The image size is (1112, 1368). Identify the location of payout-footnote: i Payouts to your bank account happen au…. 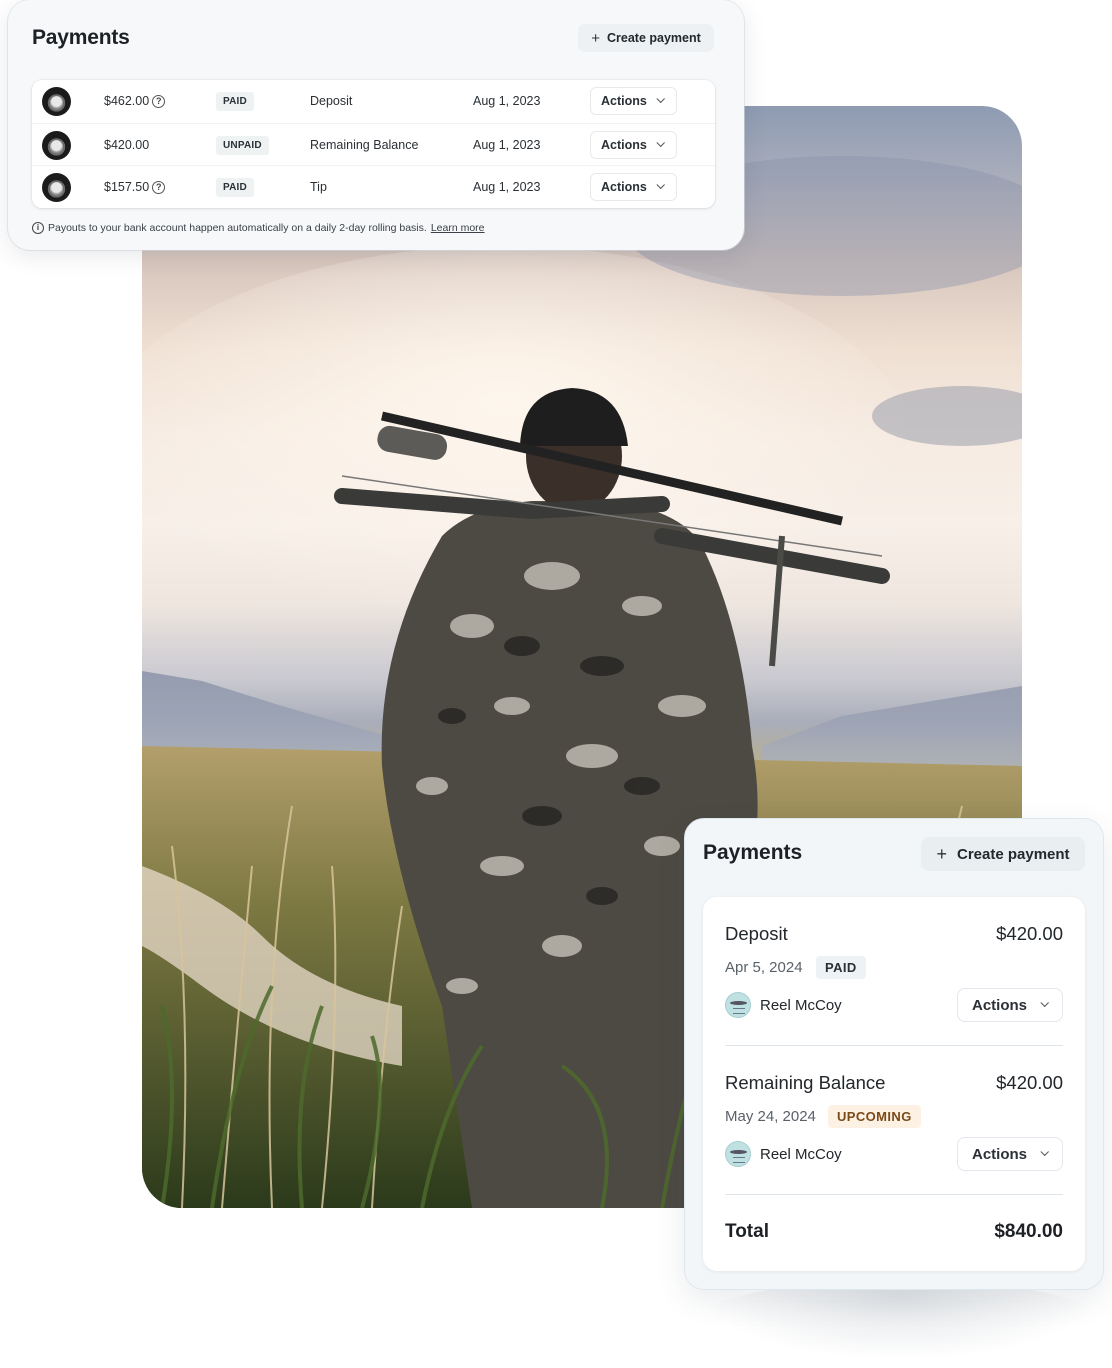
(258, 228).